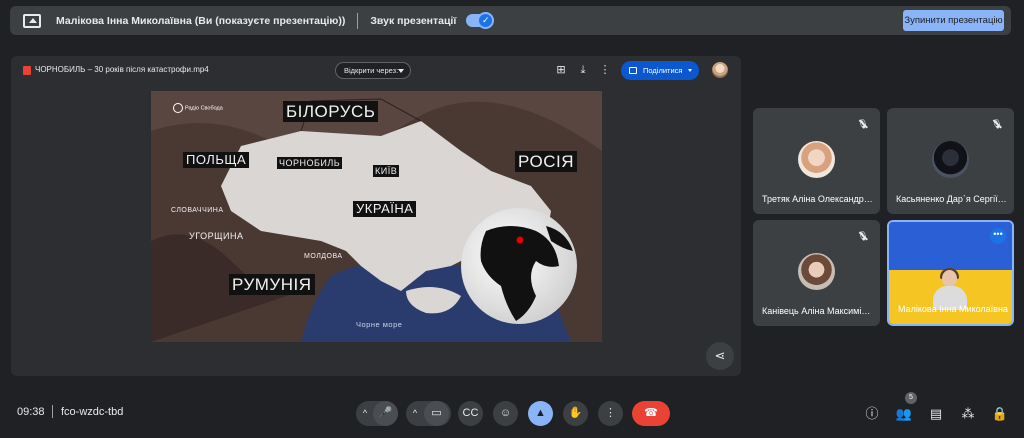 This screenshot has height=438, width=1024. Describe the element at coordinates (953, 20) in the screenshot. I see `stop-presenting-button: Зупинити презентацію` at that location.